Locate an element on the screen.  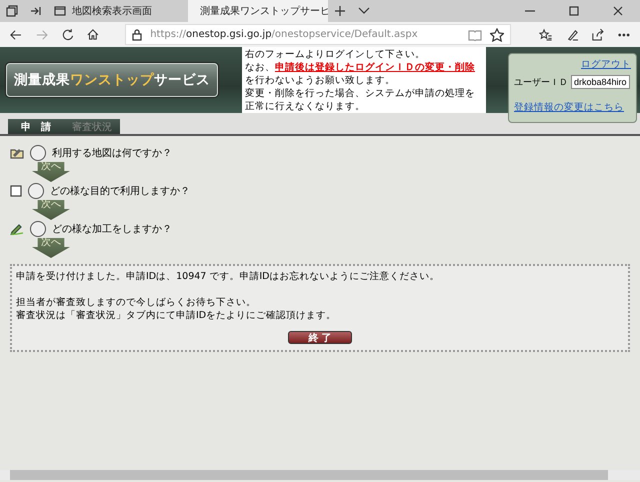
chevron-down-icon is located at coordinates (364, 11).